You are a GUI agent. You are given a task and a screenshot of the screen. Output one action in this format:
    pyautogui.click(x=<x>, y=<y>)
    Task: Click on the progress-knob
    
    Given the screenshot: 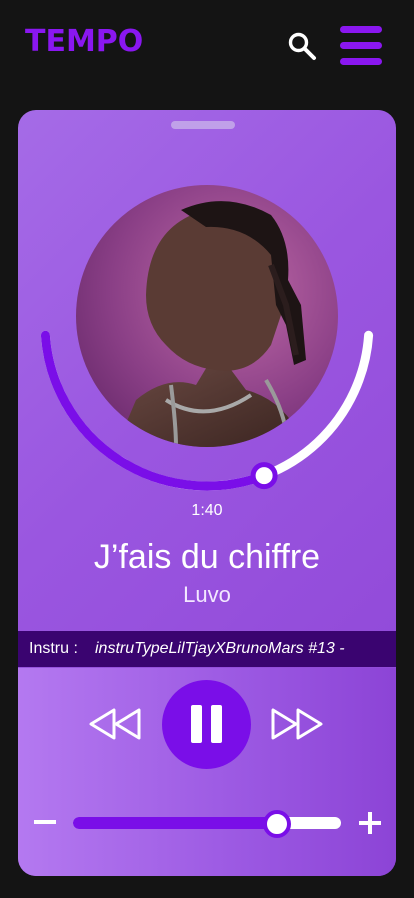 What is the action you would take?
    pyautogui.click(x=264, y=476)
    